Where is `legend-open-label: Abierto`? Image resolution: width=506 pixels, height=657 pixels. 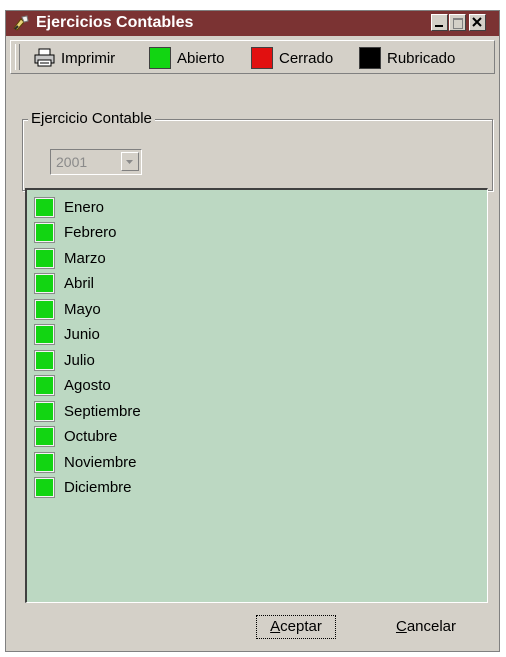
legend-open-label: Abierto is located at coordinates (201, 58).